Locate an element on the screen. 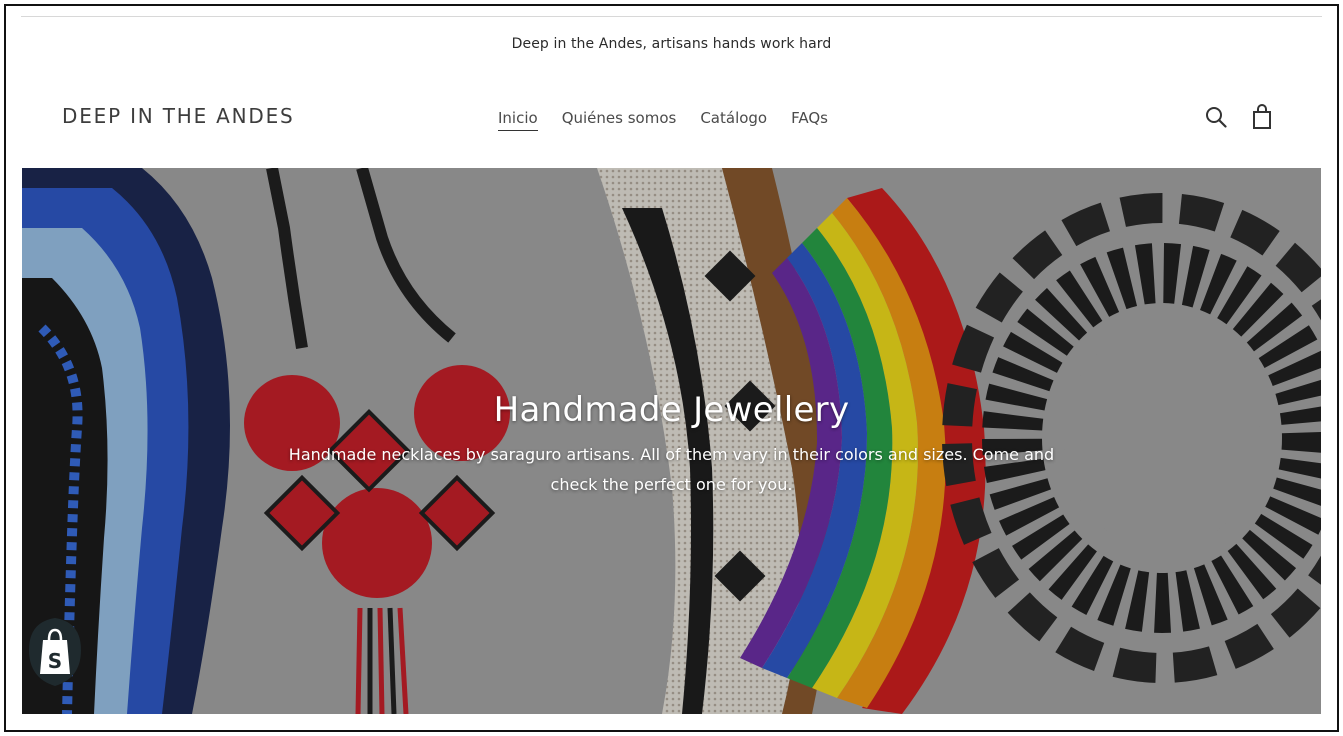  nav-item-catalogo: Catálogo is located at coordinates (733, 120).